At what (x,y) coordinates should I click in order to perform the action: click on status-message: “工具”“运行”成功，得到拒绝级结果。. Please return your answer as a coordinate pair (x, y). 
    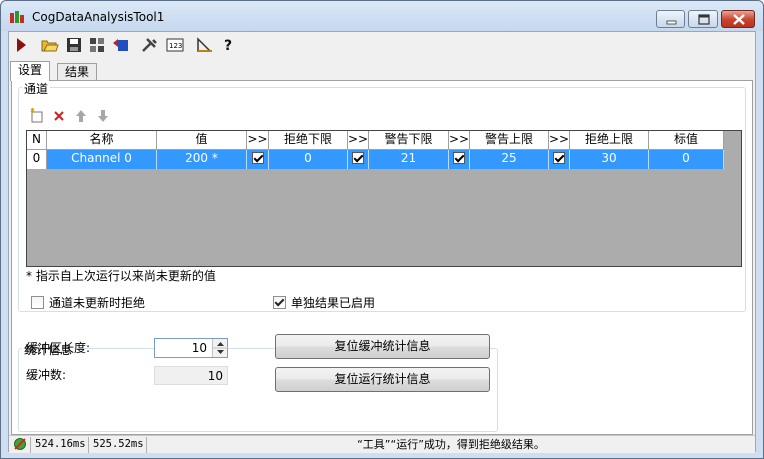
    Looking at the image, I should click on (451, 444).